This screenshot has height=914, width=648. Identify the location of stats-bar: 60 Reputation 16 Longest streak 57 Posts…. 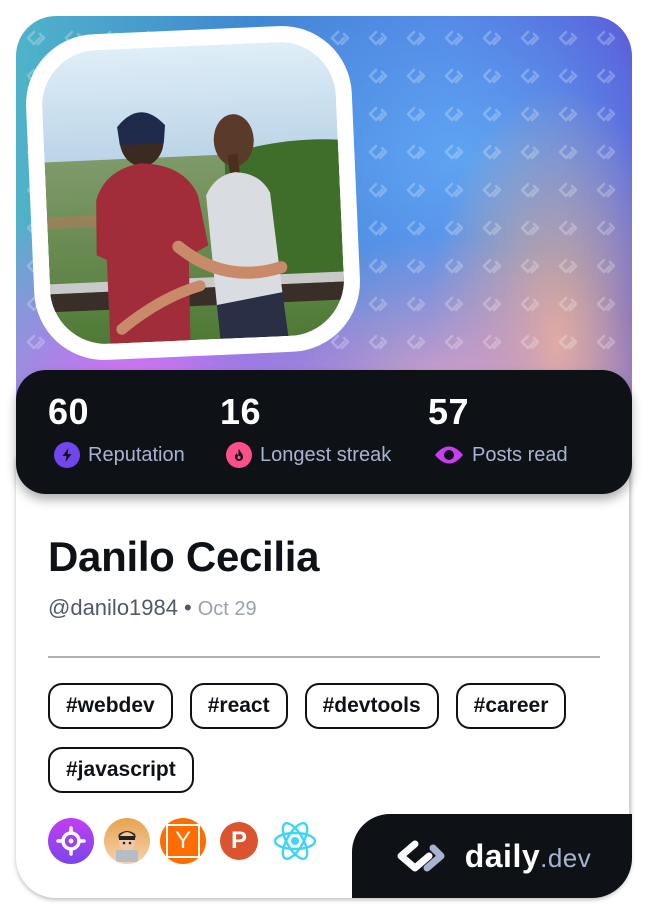
(324, 432).